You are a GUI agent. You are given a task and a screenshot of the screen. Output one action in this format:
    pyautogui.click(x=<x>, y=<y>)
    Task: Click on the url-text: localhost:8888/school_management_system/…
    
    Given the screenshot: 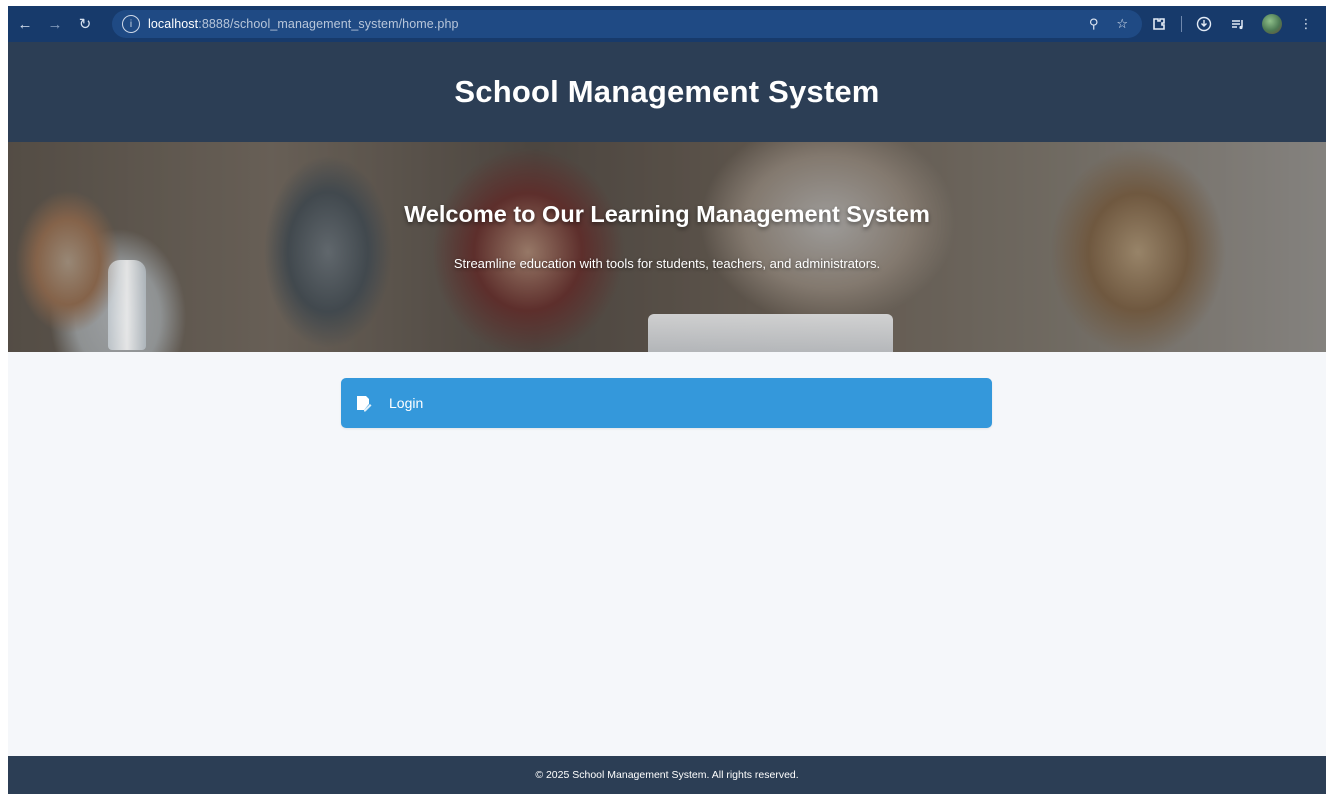 What is the action you would take?
    pyautogui.click(x=303, y=24)
    